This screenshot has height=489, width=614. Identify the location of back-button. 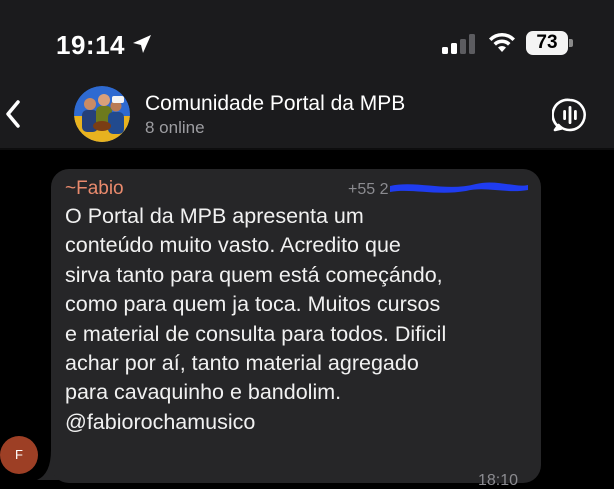
(16, 116).